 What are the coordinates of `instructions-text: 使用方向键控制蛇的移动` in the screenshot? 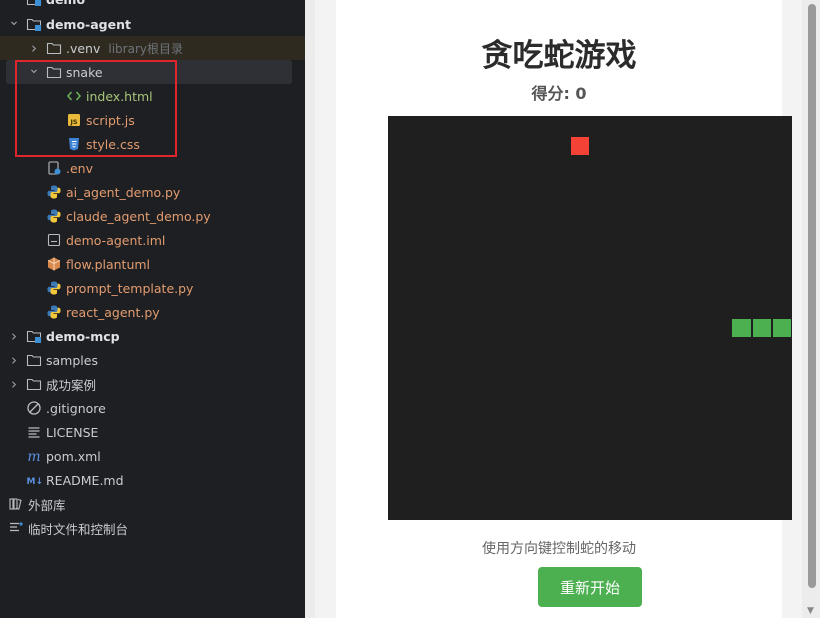 It's located at (559, 549).